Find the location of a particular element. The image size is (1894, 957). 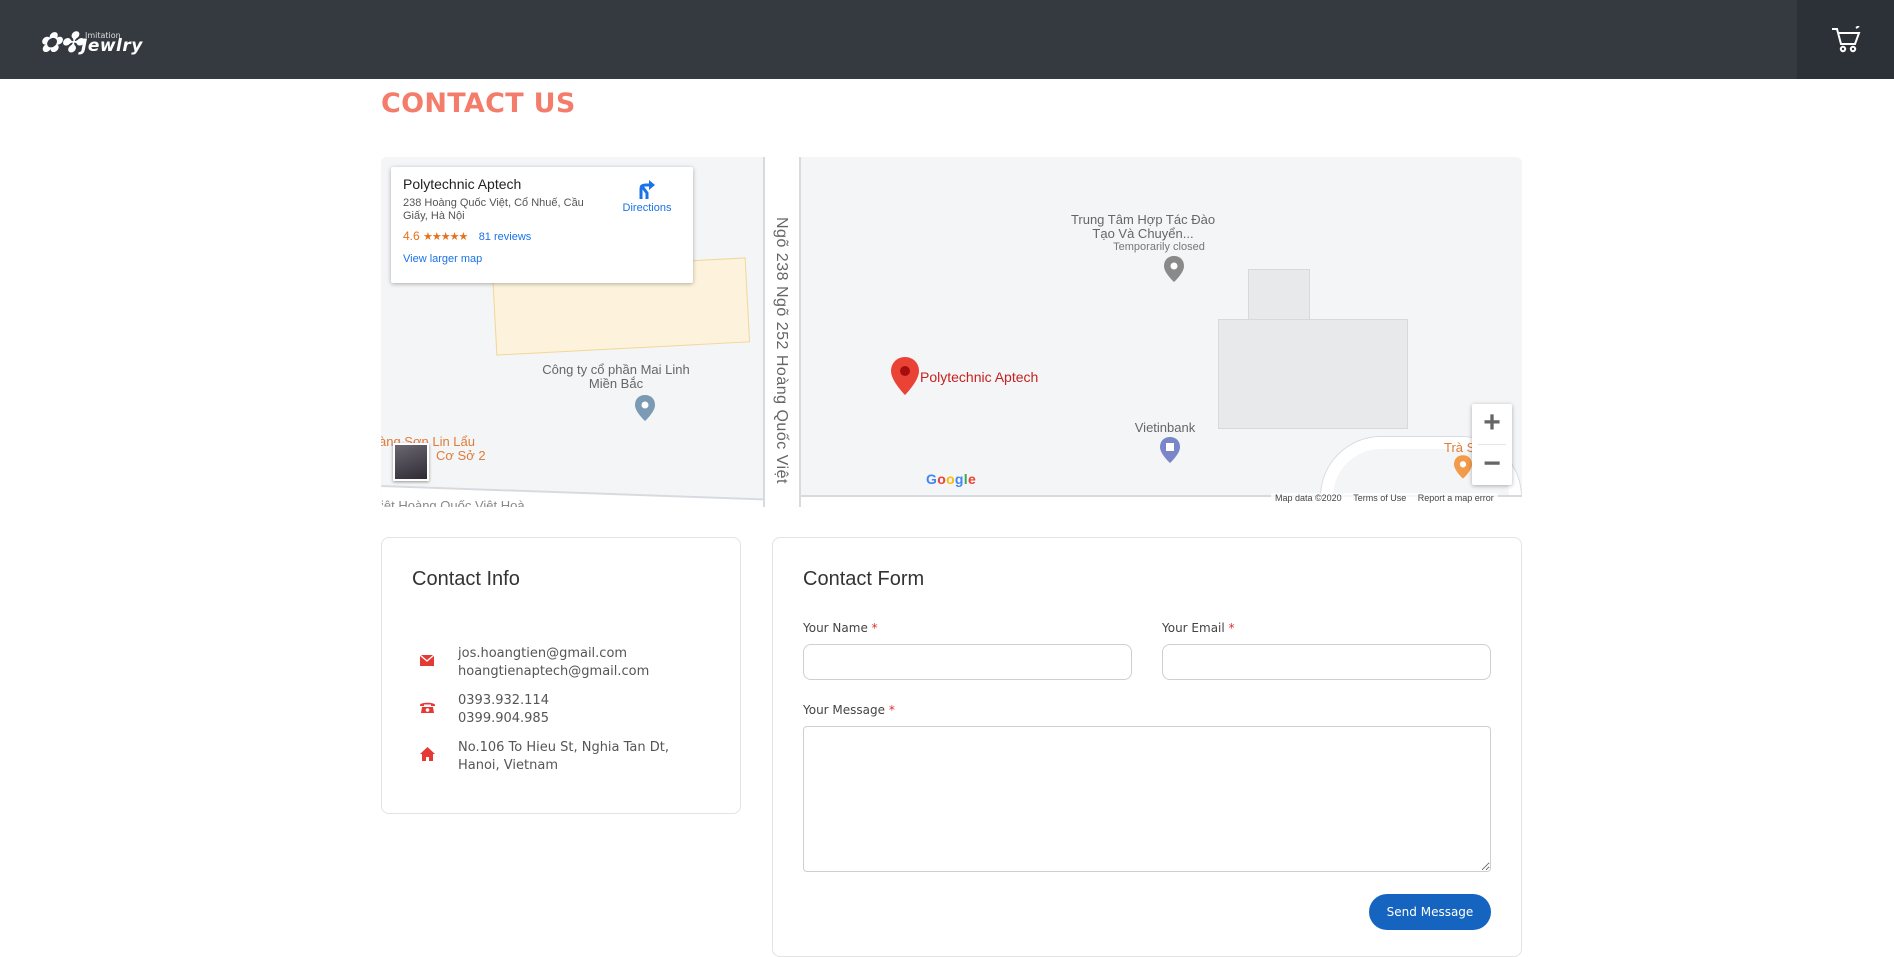

map-poi-label: Cơ Sở 2 is located at coordinates (461, 455).